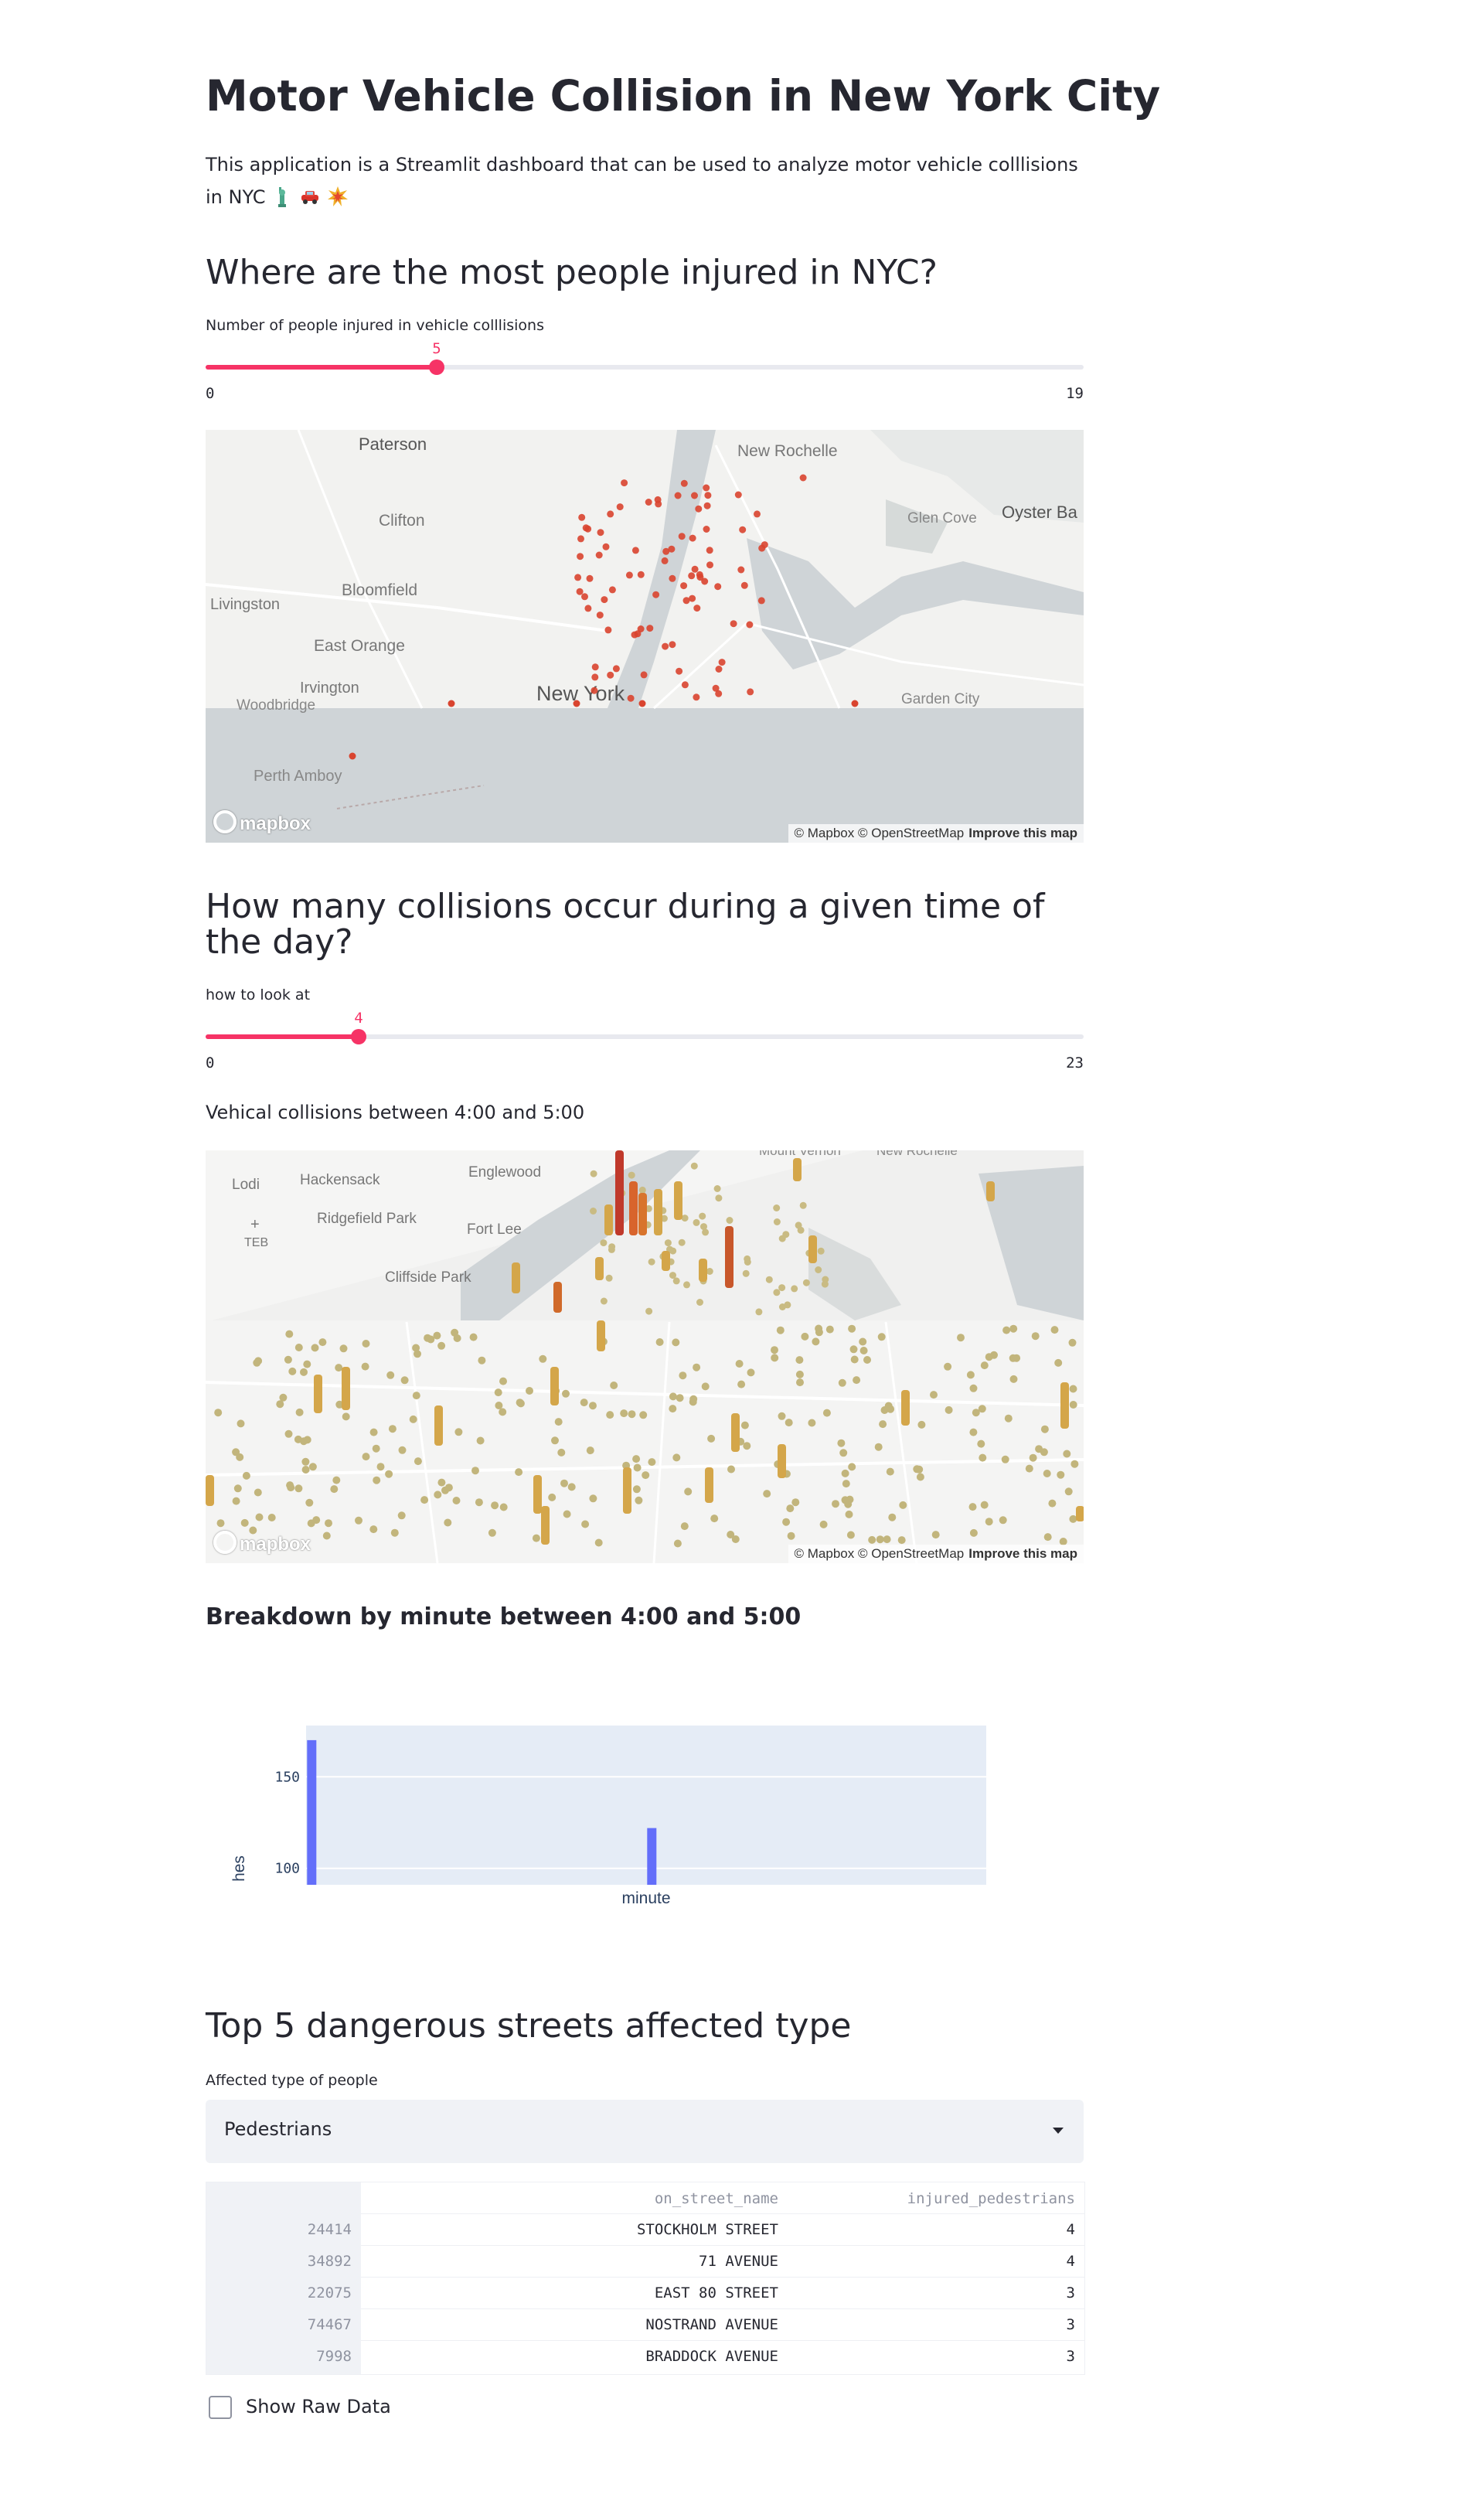 This screenshot has height=2494, width=1484. Describe the element at coordinates (358, 1019) in the screenshot. I see `slider-value: 4` at that location.